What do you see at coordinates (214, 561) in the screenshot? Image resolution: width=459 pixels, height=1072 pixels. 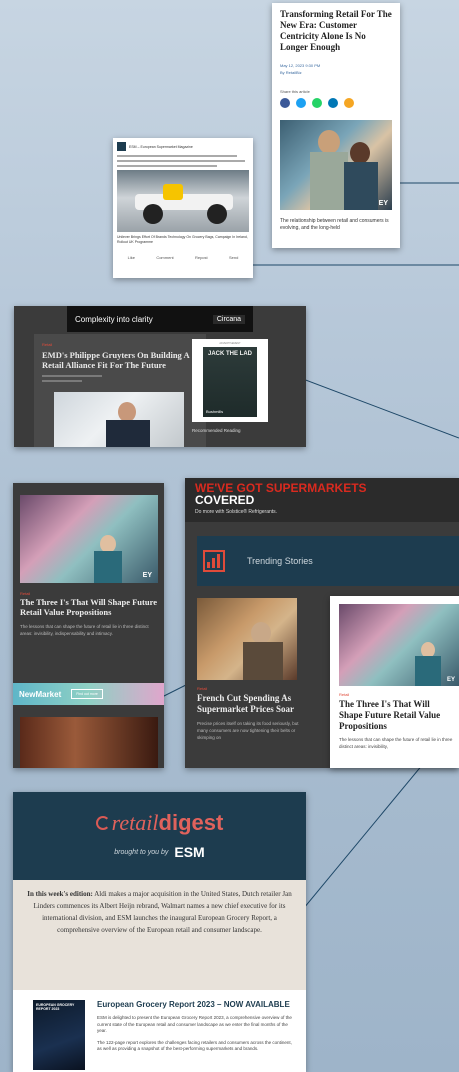 I see `trending-logo-icon` at bounding box center [214, 561].